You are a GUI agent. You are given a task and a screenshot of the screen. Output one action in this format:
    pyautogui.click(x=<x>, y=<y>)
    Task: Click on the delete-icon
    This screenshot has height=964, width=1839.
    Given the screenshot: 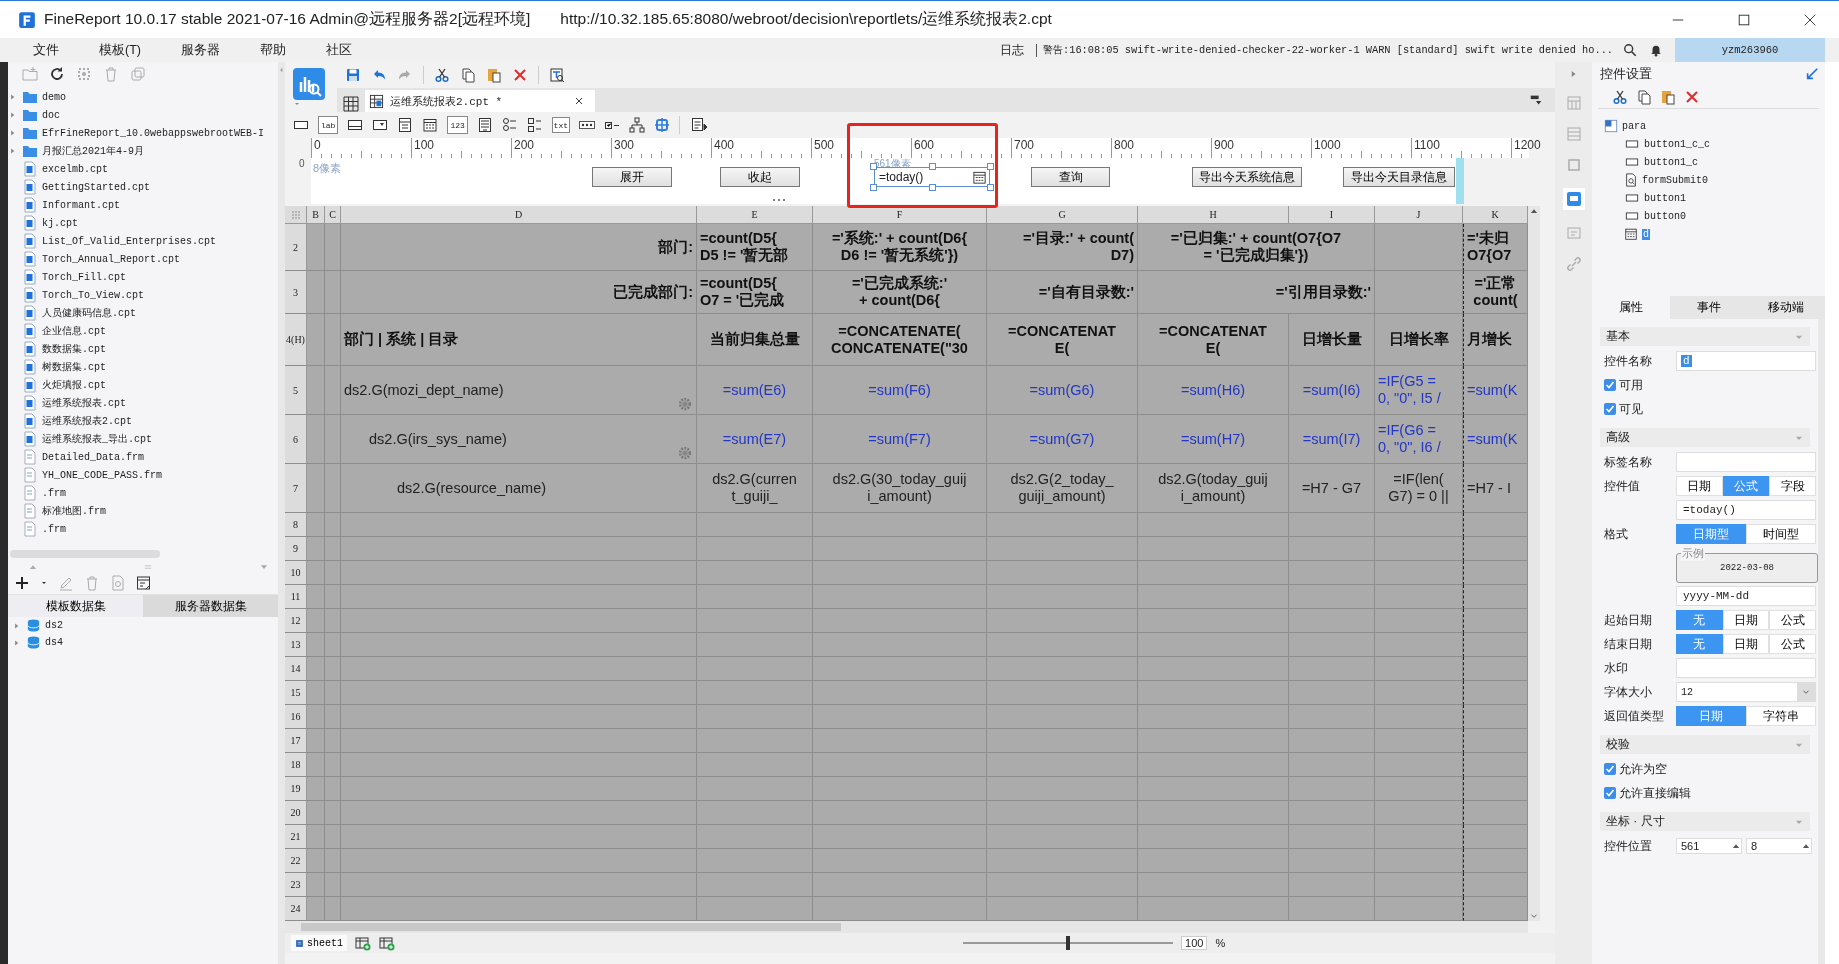 What is the action you would take?
    pyautogui.click(x=520, y=75)
    